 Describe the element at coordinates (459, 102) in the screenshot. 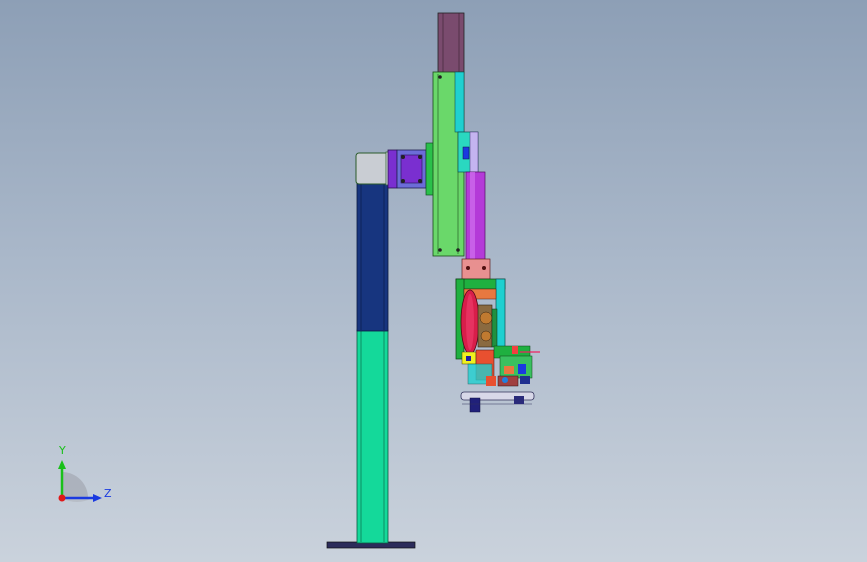

I see `slide-carriage` at that location.